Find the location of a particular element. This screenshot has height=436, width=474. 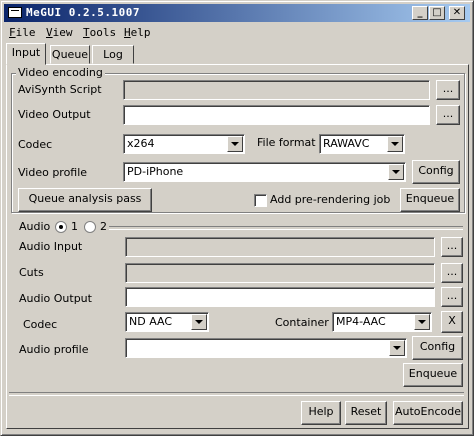

tab-queue: Queue is located at coordinates (70, 54).